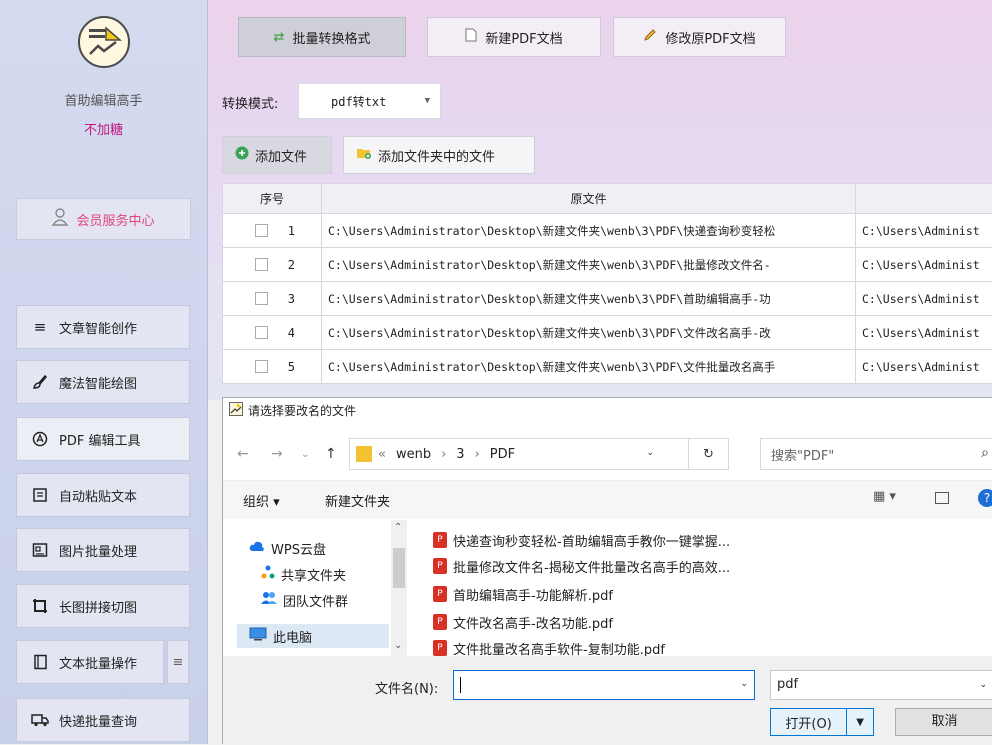 Image resolution: width=992 pixels, height=745 pixels. I want to click on filename-input: ⌄, so click(604, 685).